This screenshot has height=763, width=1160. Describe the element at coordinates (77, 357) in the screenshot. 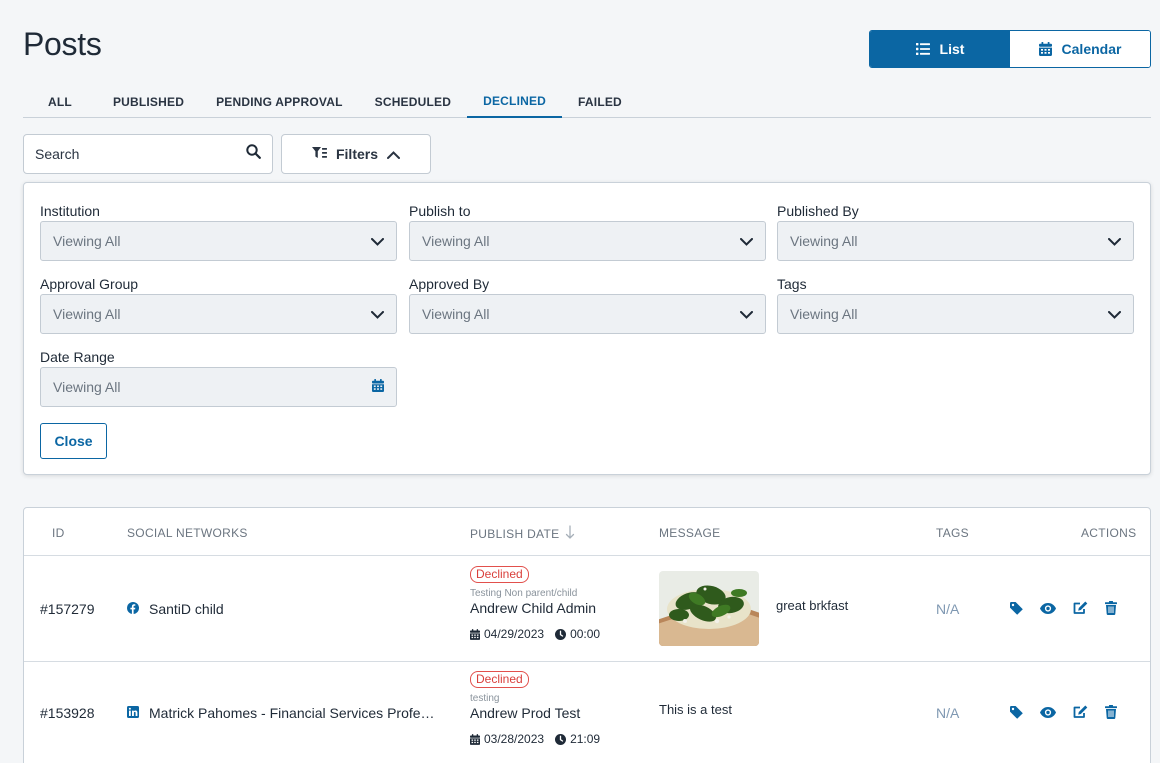

I see `filter-label: Date Range` at that location.